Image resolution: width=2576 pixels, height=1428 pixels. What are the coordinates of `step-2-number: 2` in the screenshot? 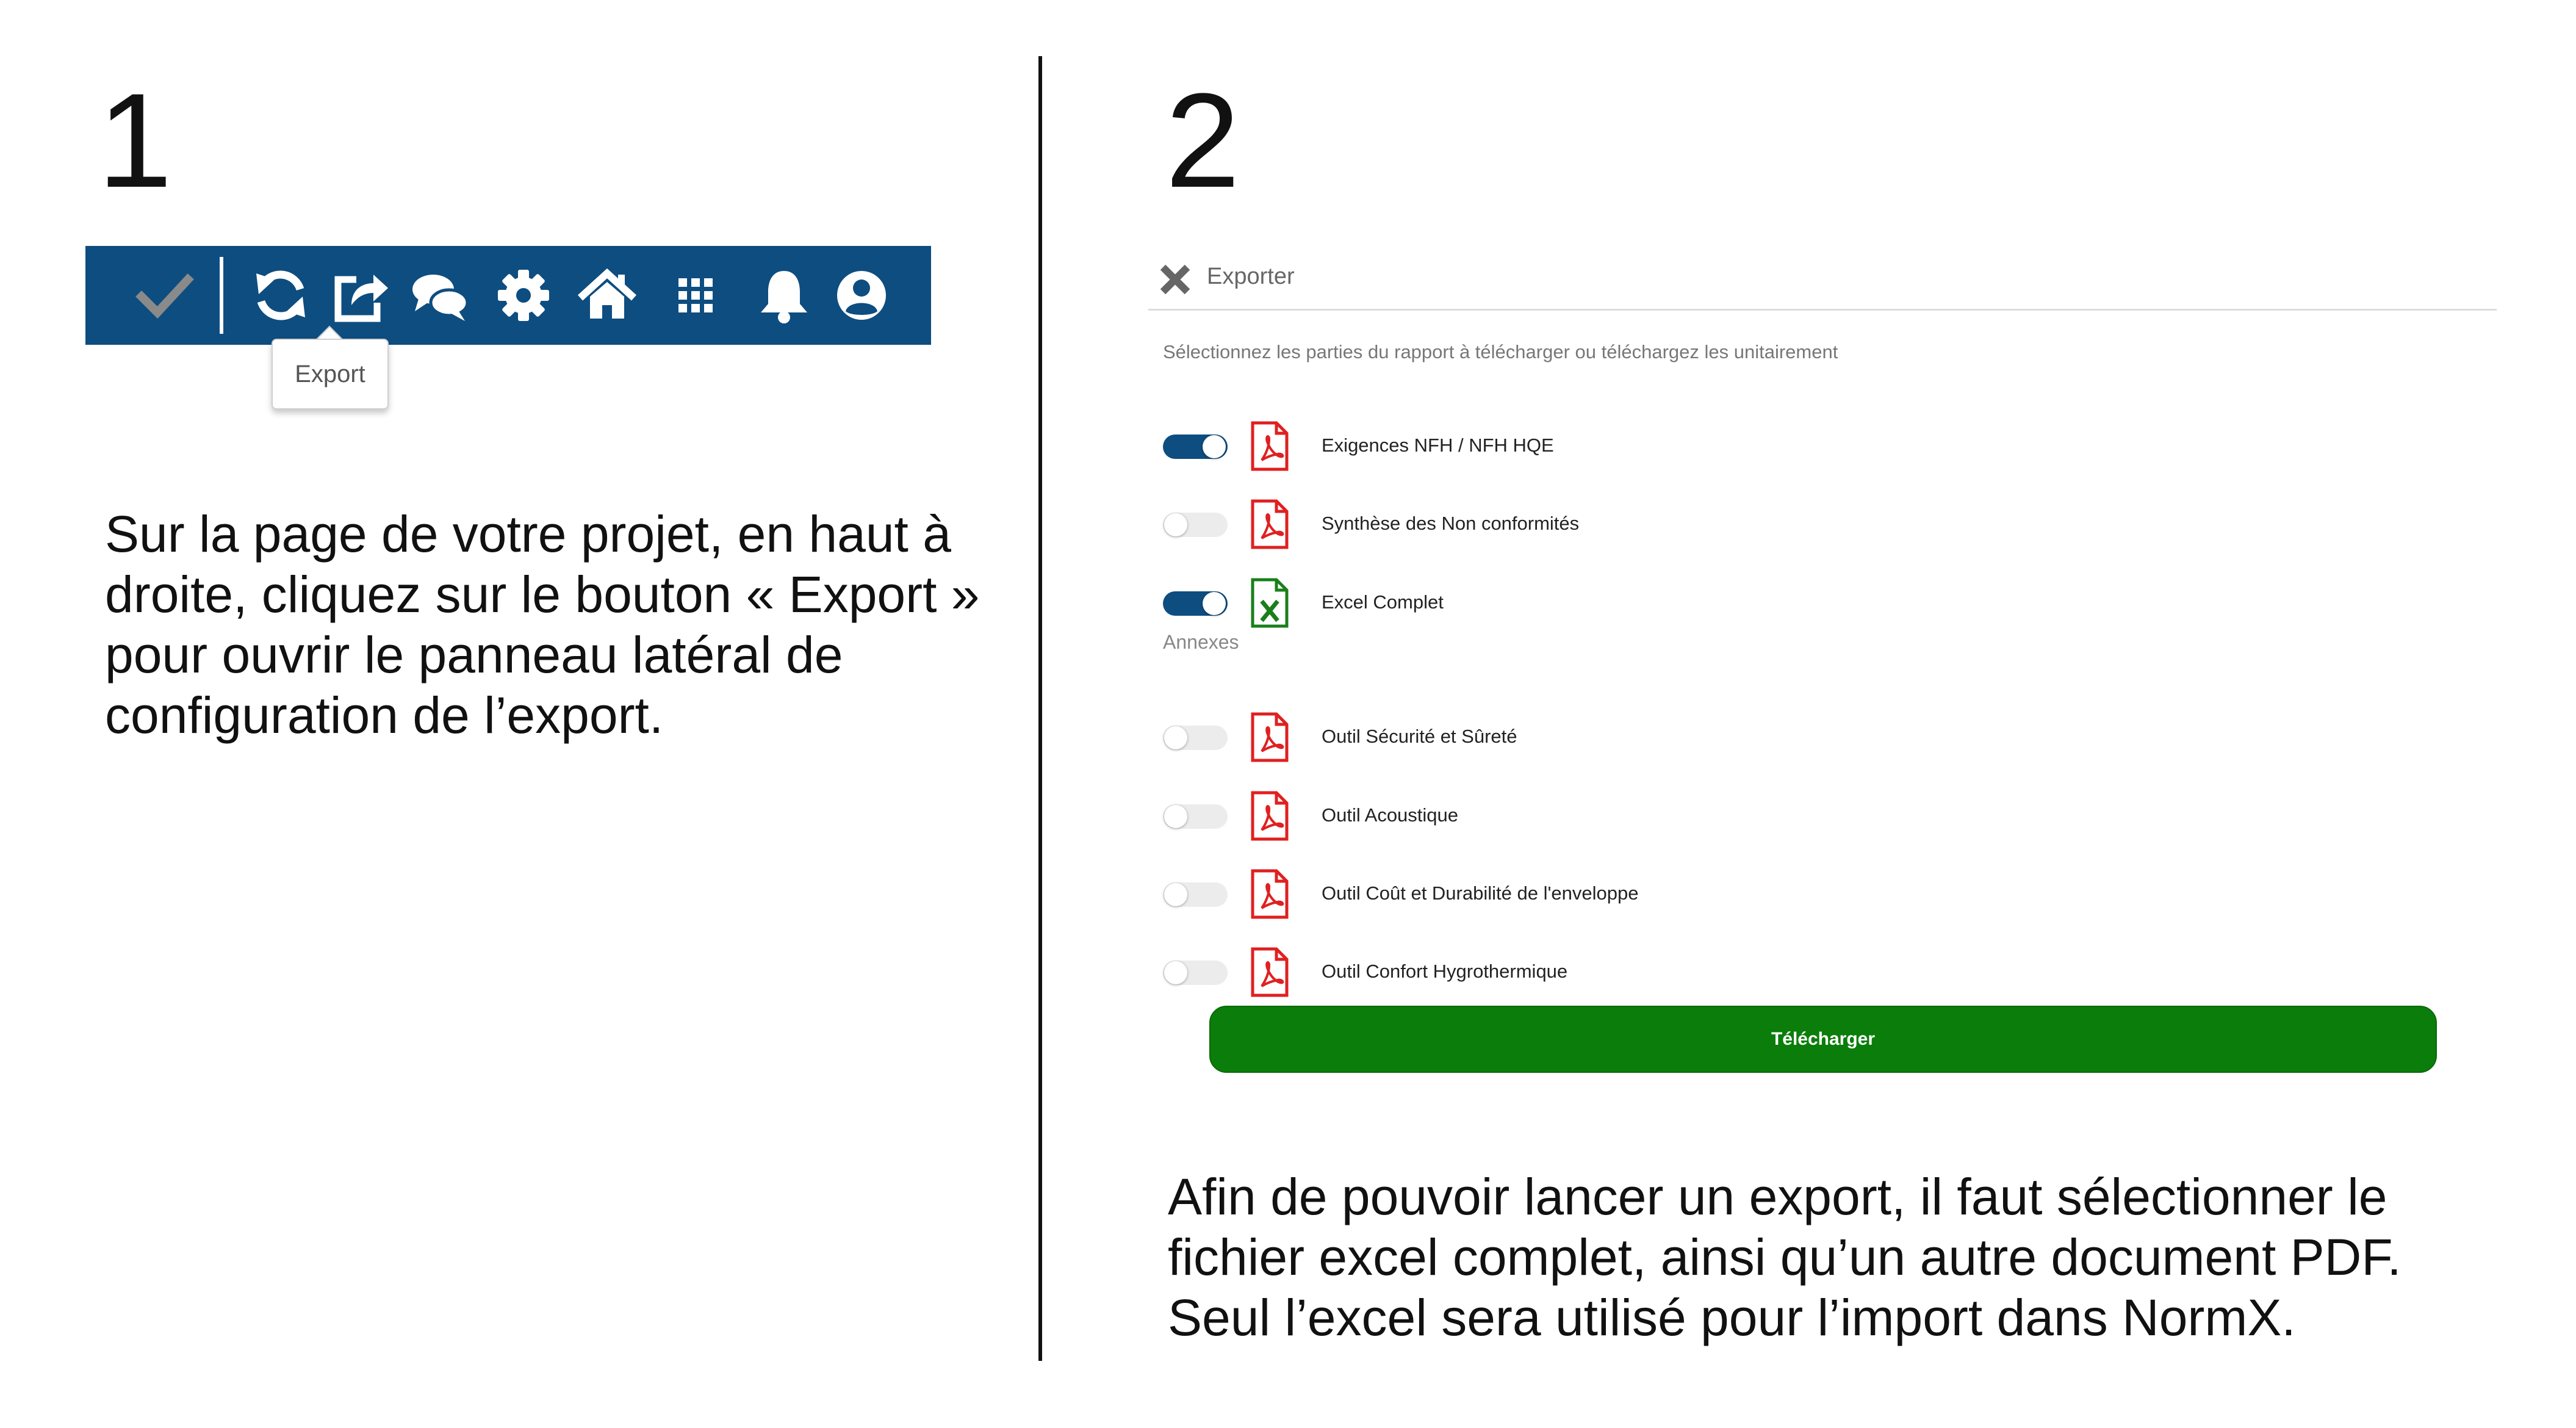 It's located at (1202, 140).